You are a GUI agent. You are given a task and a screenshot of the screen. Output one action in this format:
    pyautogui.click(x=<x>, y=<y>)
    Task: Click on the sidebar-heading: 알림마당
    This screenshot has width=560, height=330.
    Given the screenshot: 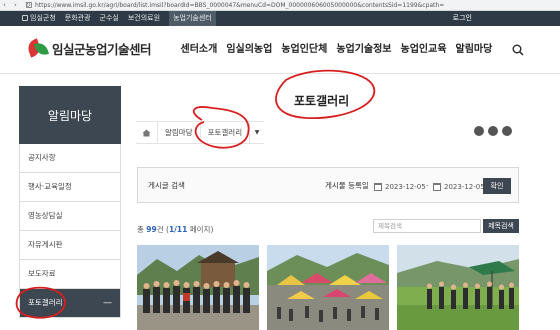 What is the action you would take?
    pyautogui.click(x=70, y=115)
    